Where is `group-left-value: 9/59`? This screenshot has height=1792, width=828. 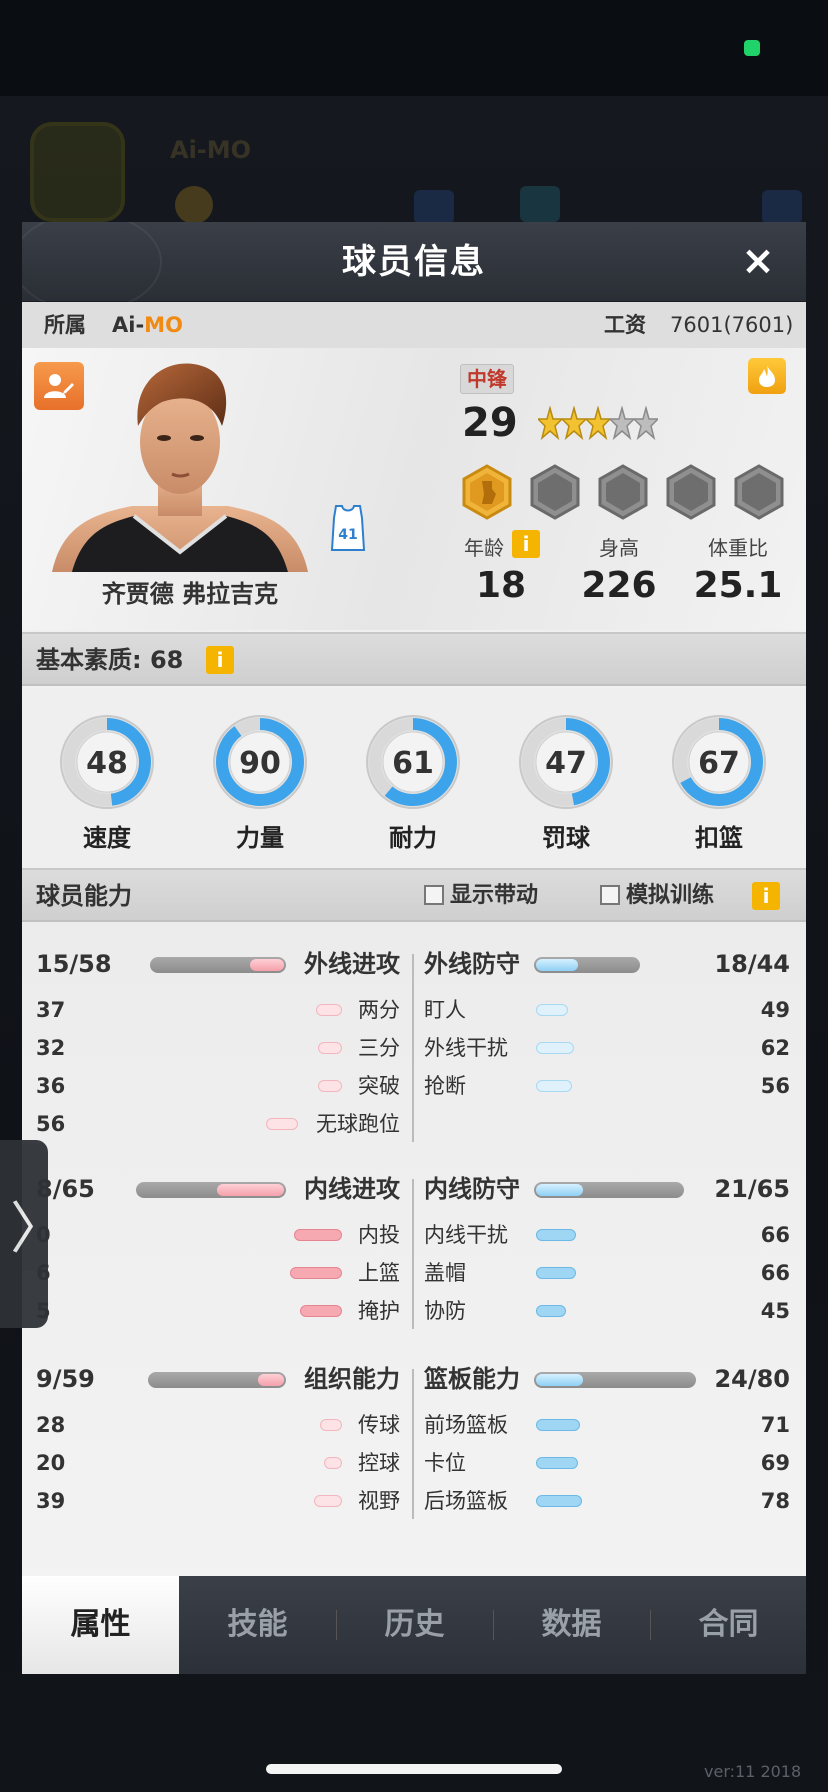
group-left-value: 9/59 is located at coordinates (65, 1379).